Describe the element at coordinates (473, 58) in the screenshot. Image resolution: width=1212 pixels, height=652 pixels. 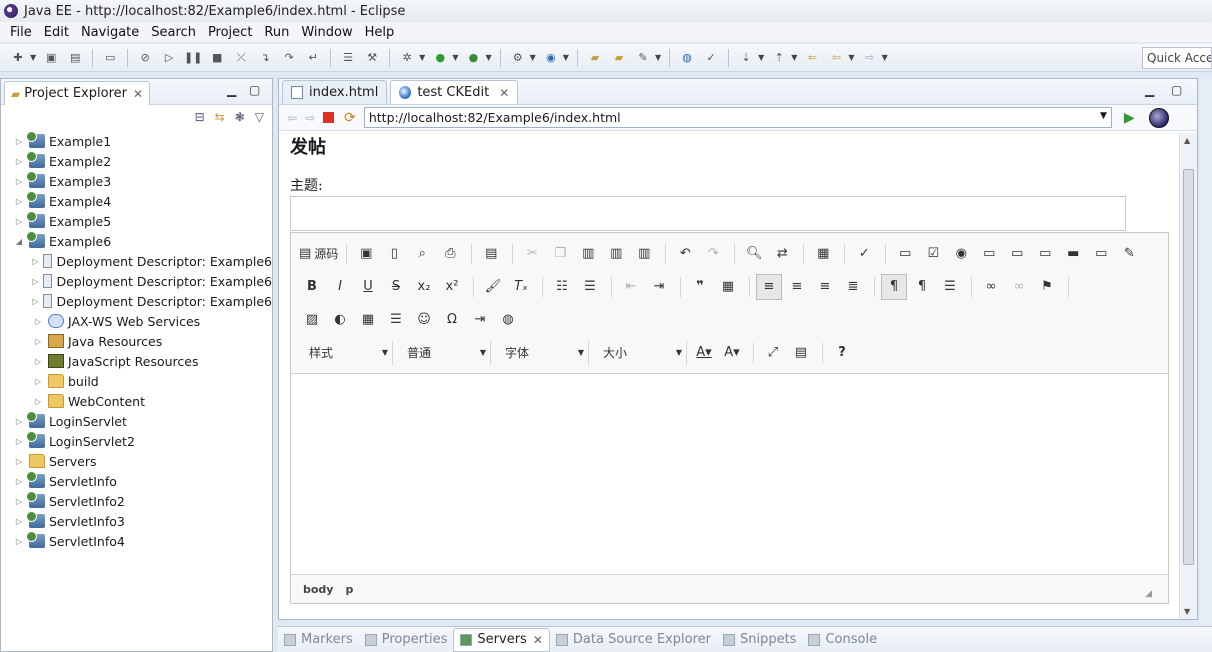
I see `run-server-icon: ●` at that location.